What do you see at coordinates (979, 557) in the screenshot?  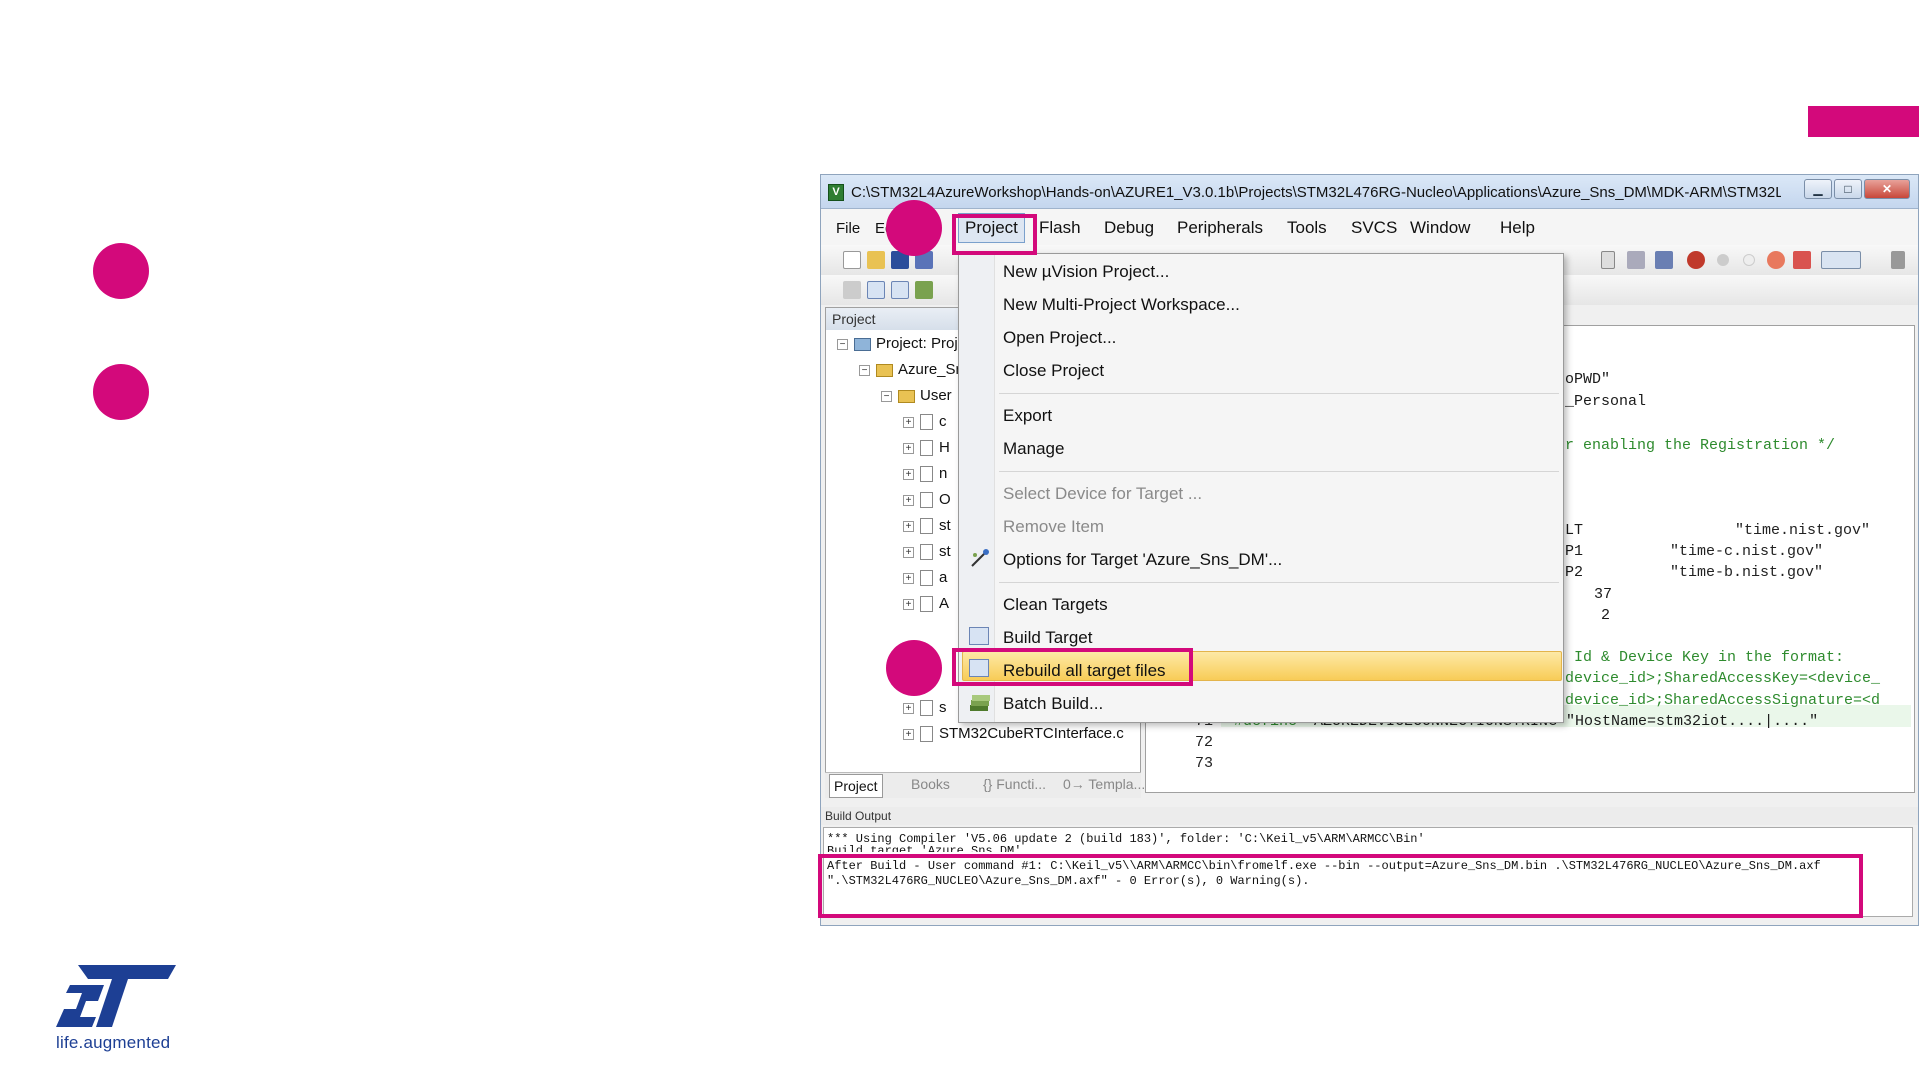 I see `options-wand-icon` at bounding box center [979, 557].